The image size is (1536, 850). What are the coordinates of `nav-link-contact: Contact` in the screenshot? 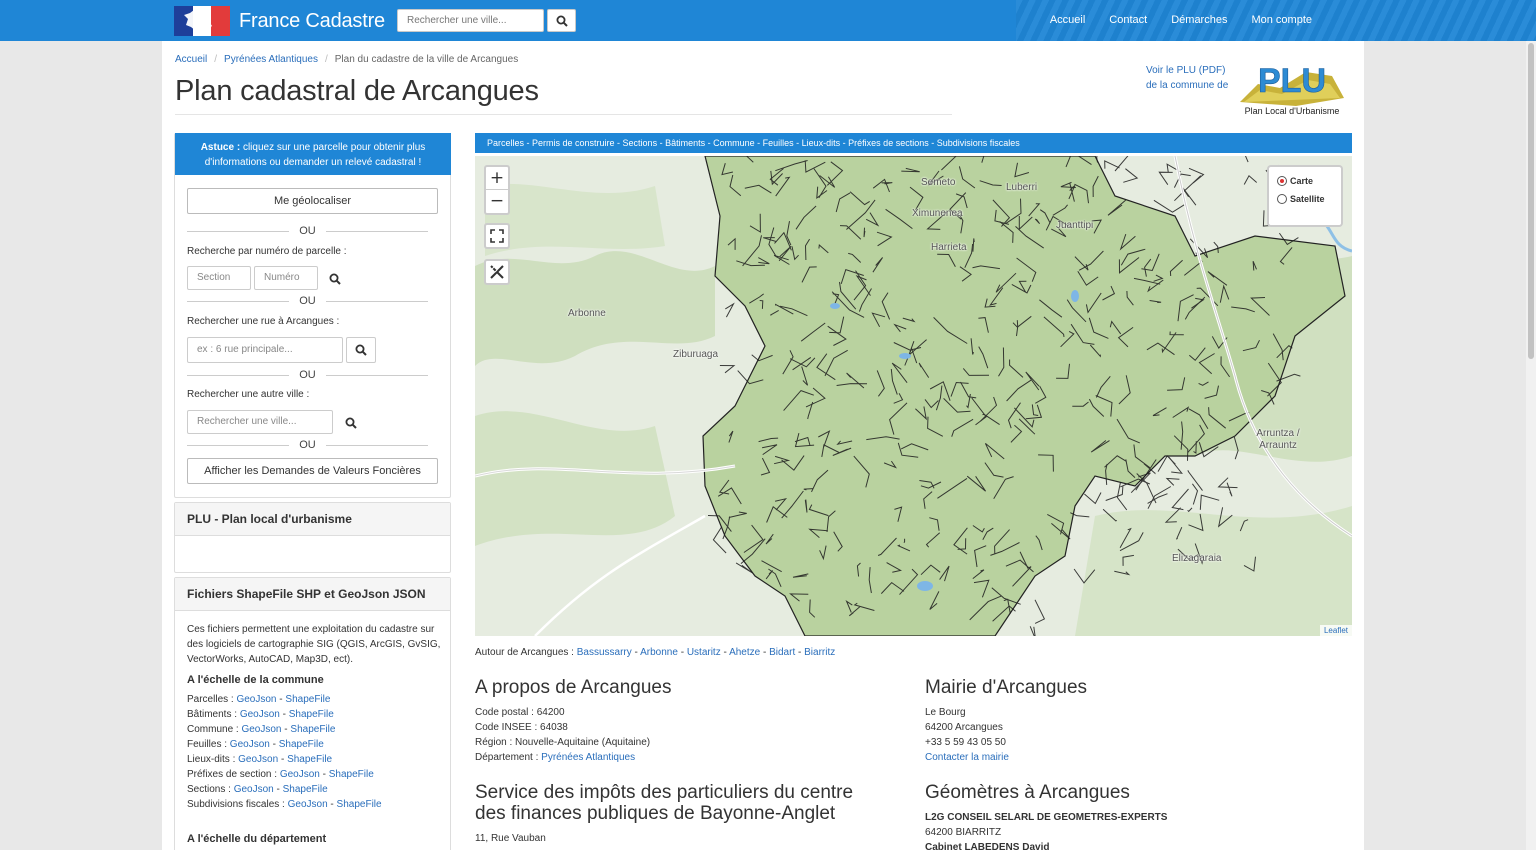 It's located at (1128, 20).